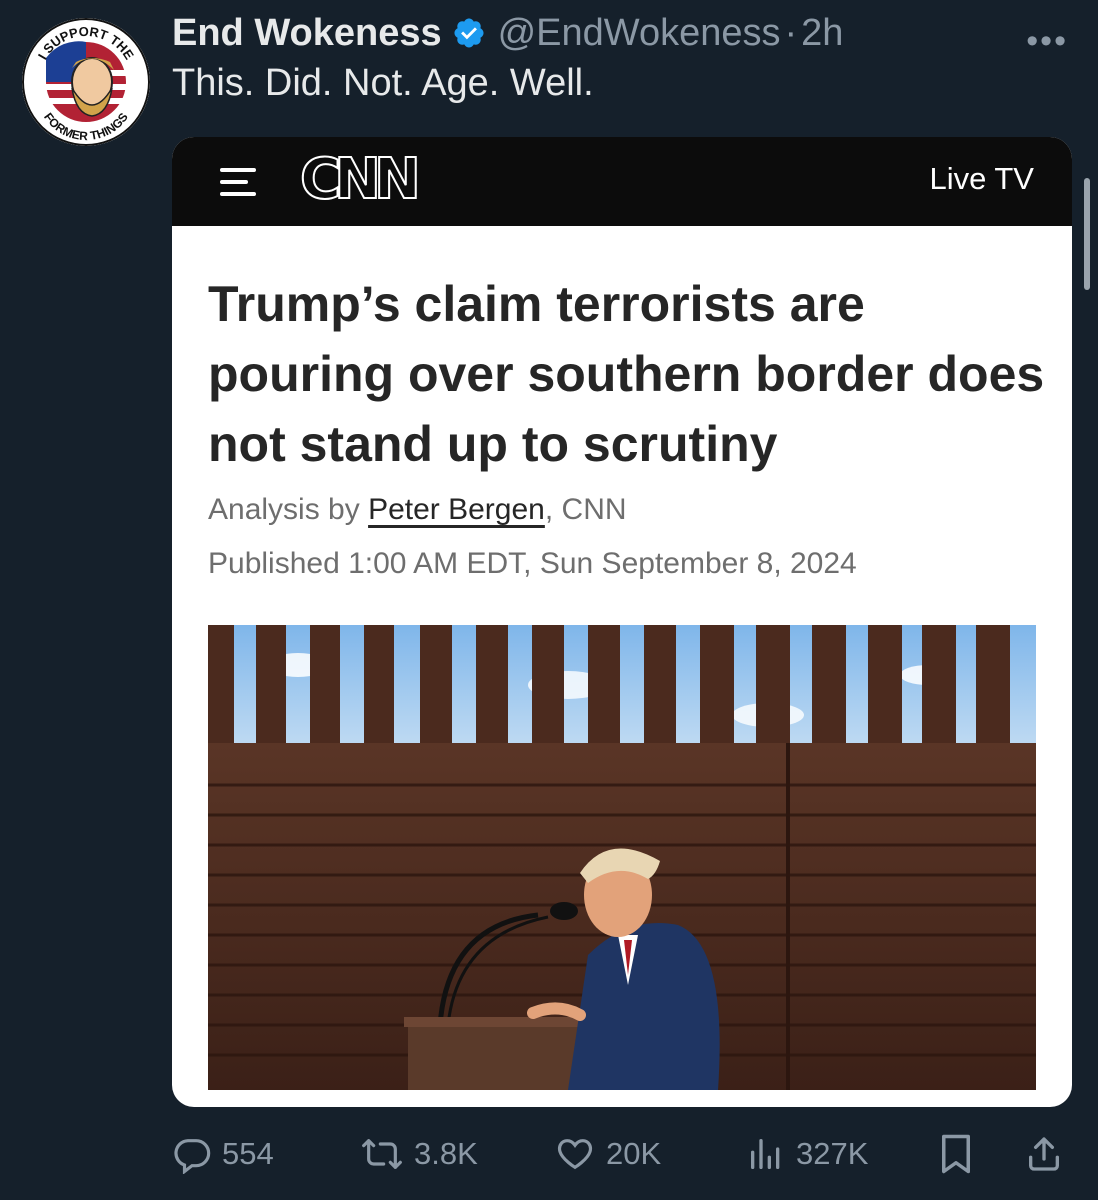 This screenshot has width=1098, height=1200. Describe the element at coordinates (622, 181) in the screenshot. I see `cnn-top-bar: CNN Live TV` at that location.